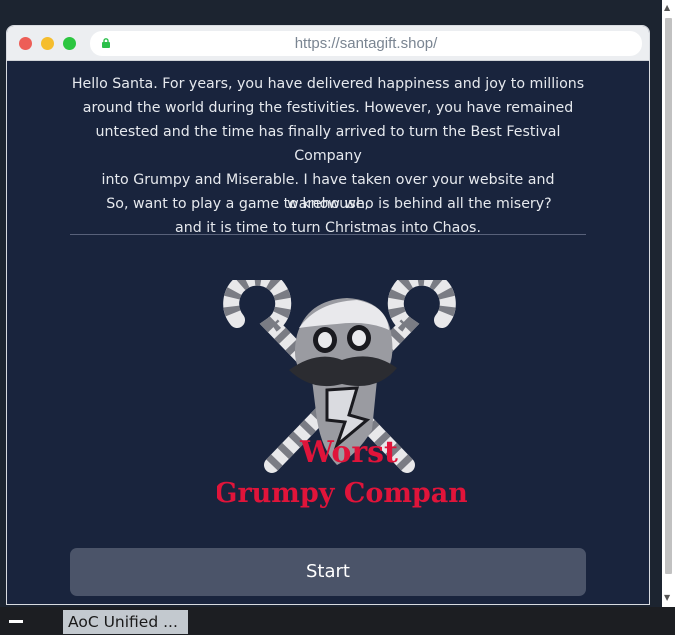  What do you see at coordinates (668, 296) in the screenshot?
I see `scrollbar-thumb` at bounding box center [668, 296].